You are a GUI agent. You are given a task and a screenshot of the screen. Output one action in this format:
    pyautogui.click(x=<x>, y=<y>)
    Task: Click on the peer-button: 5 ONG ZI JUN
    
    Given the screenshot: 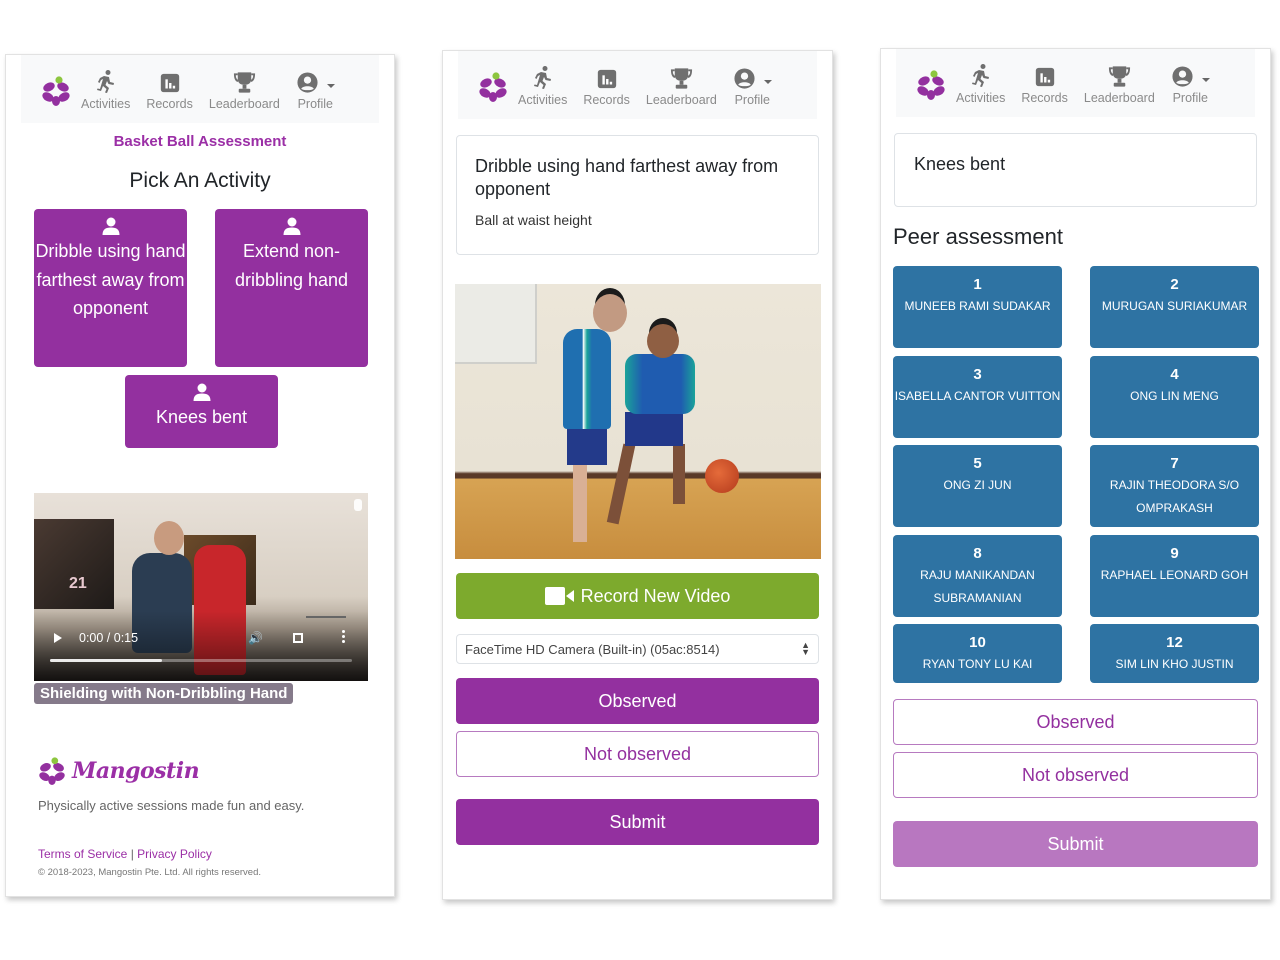 What is the action you would take?
    pyautogui.click(x=977, y=486)
    